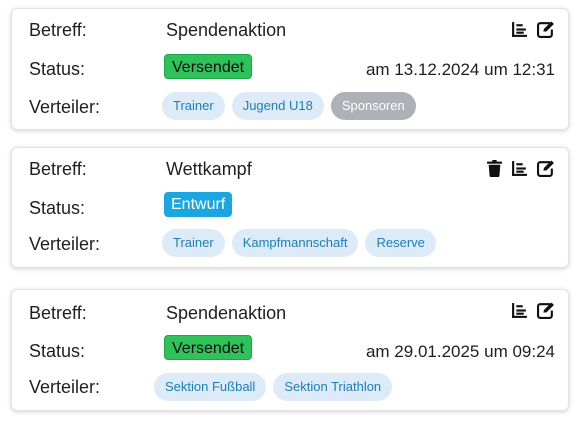  I want to click on status-badge: Entwurf, so click(198, 204).